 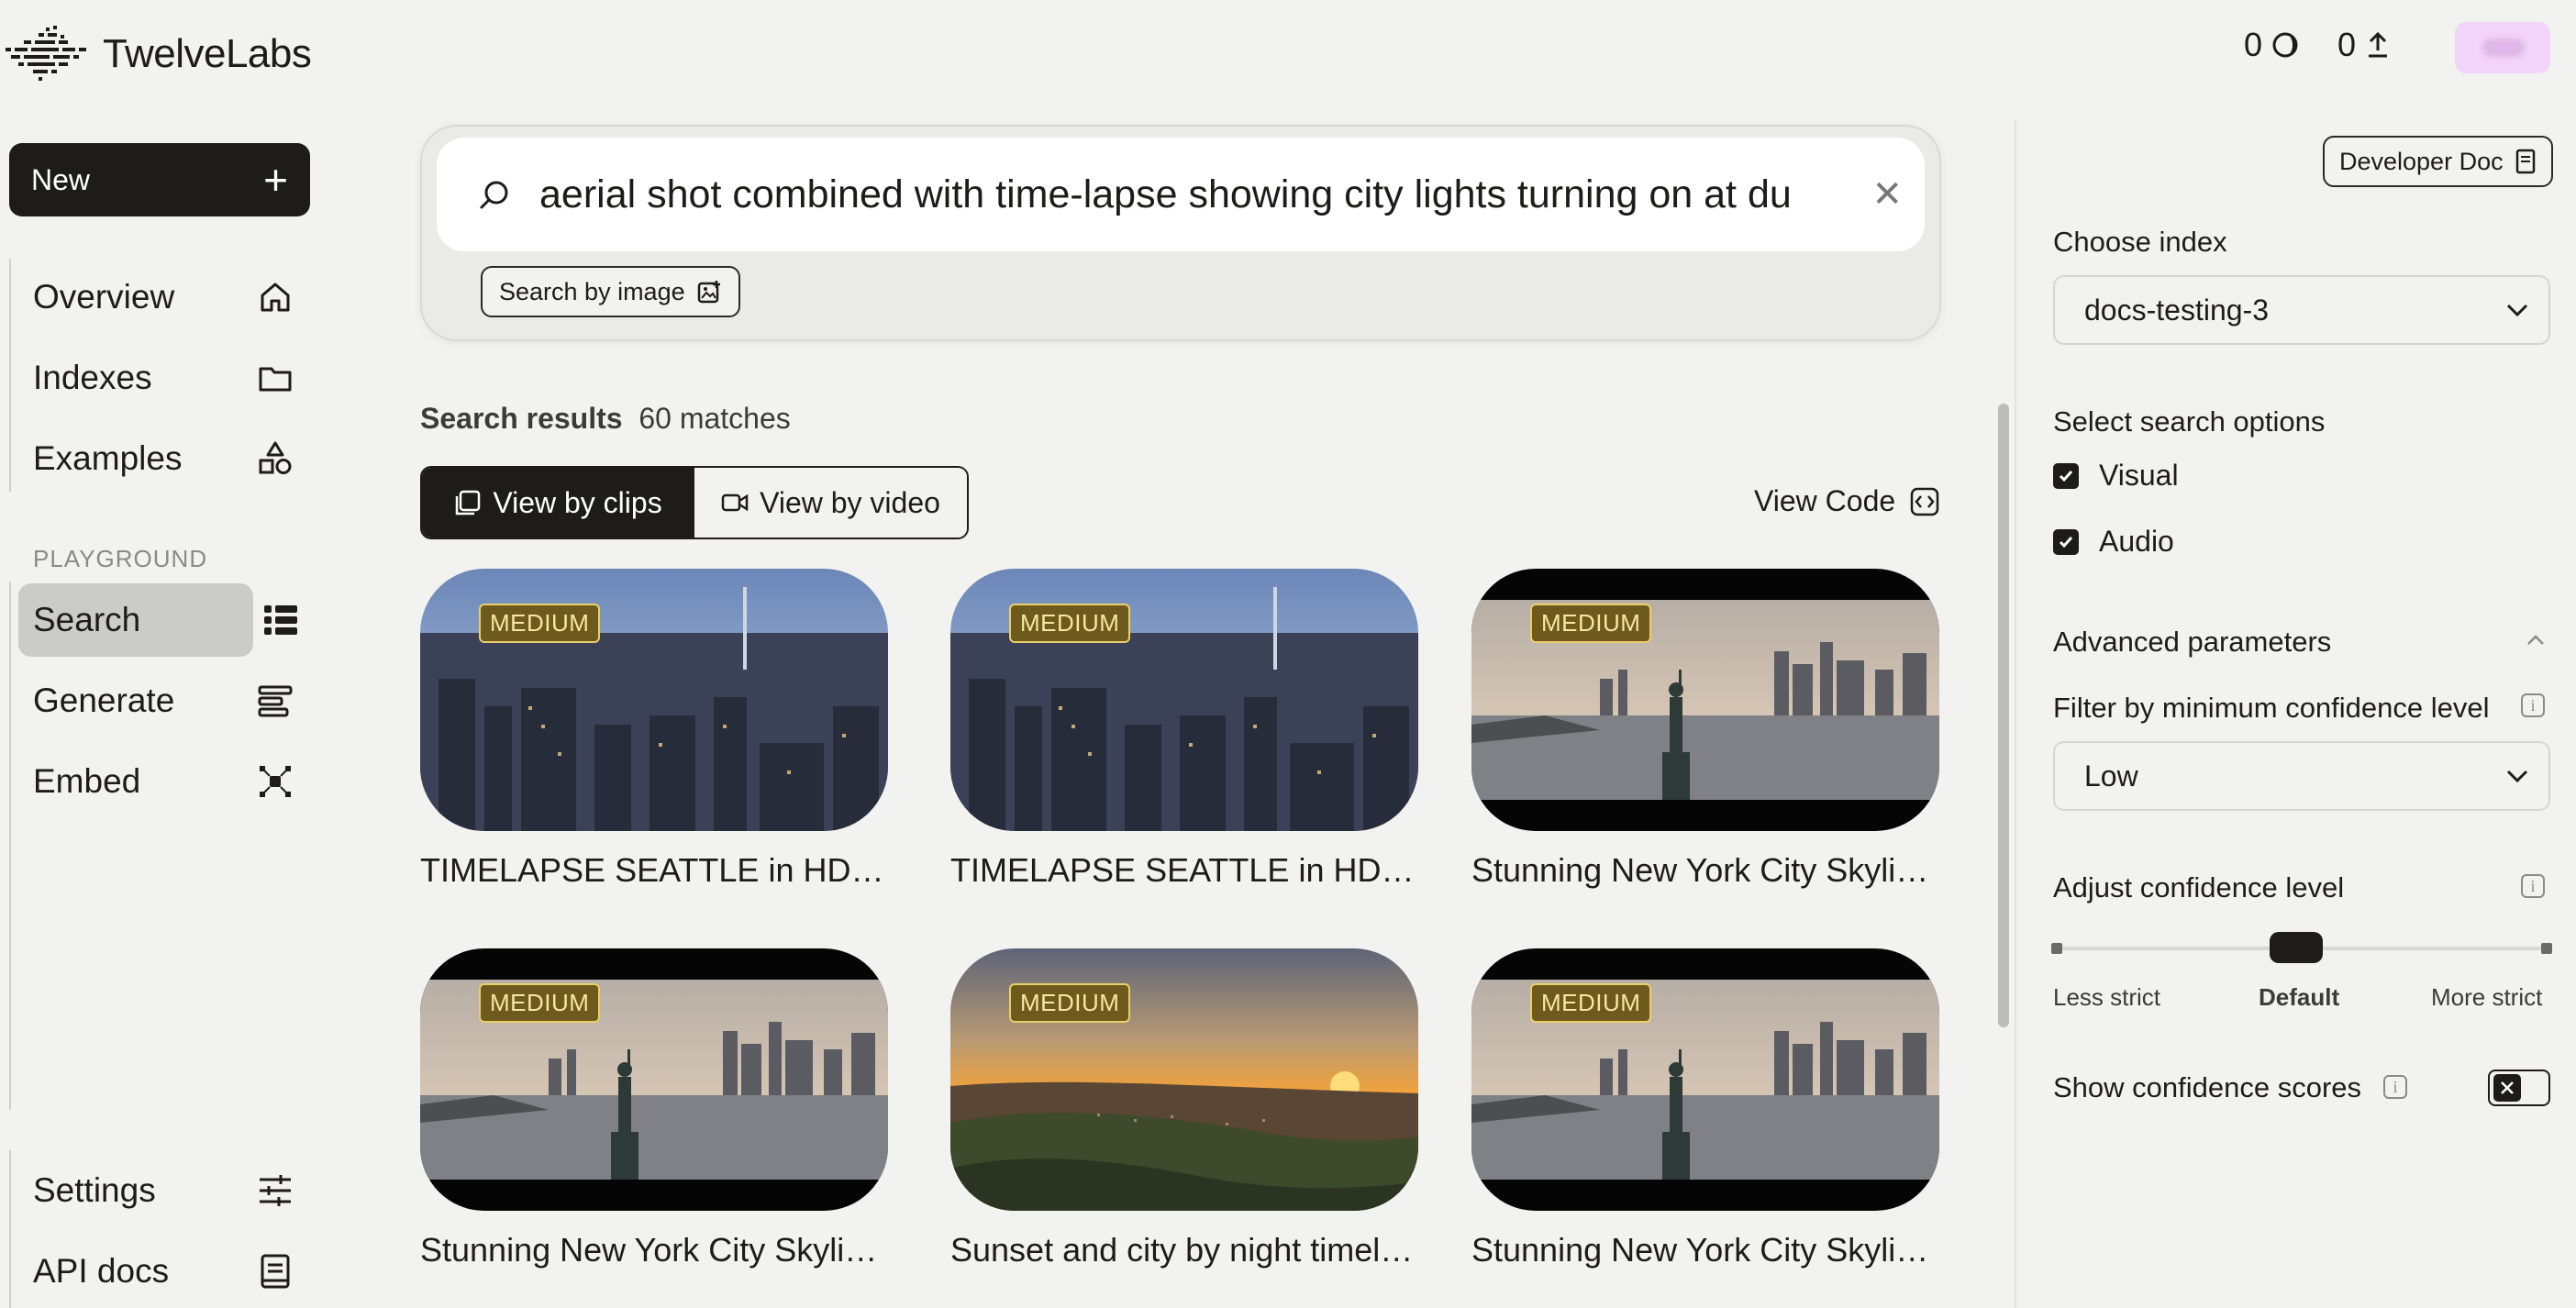 I want to click on embed-dots-icon, so click(x=275, y=781).